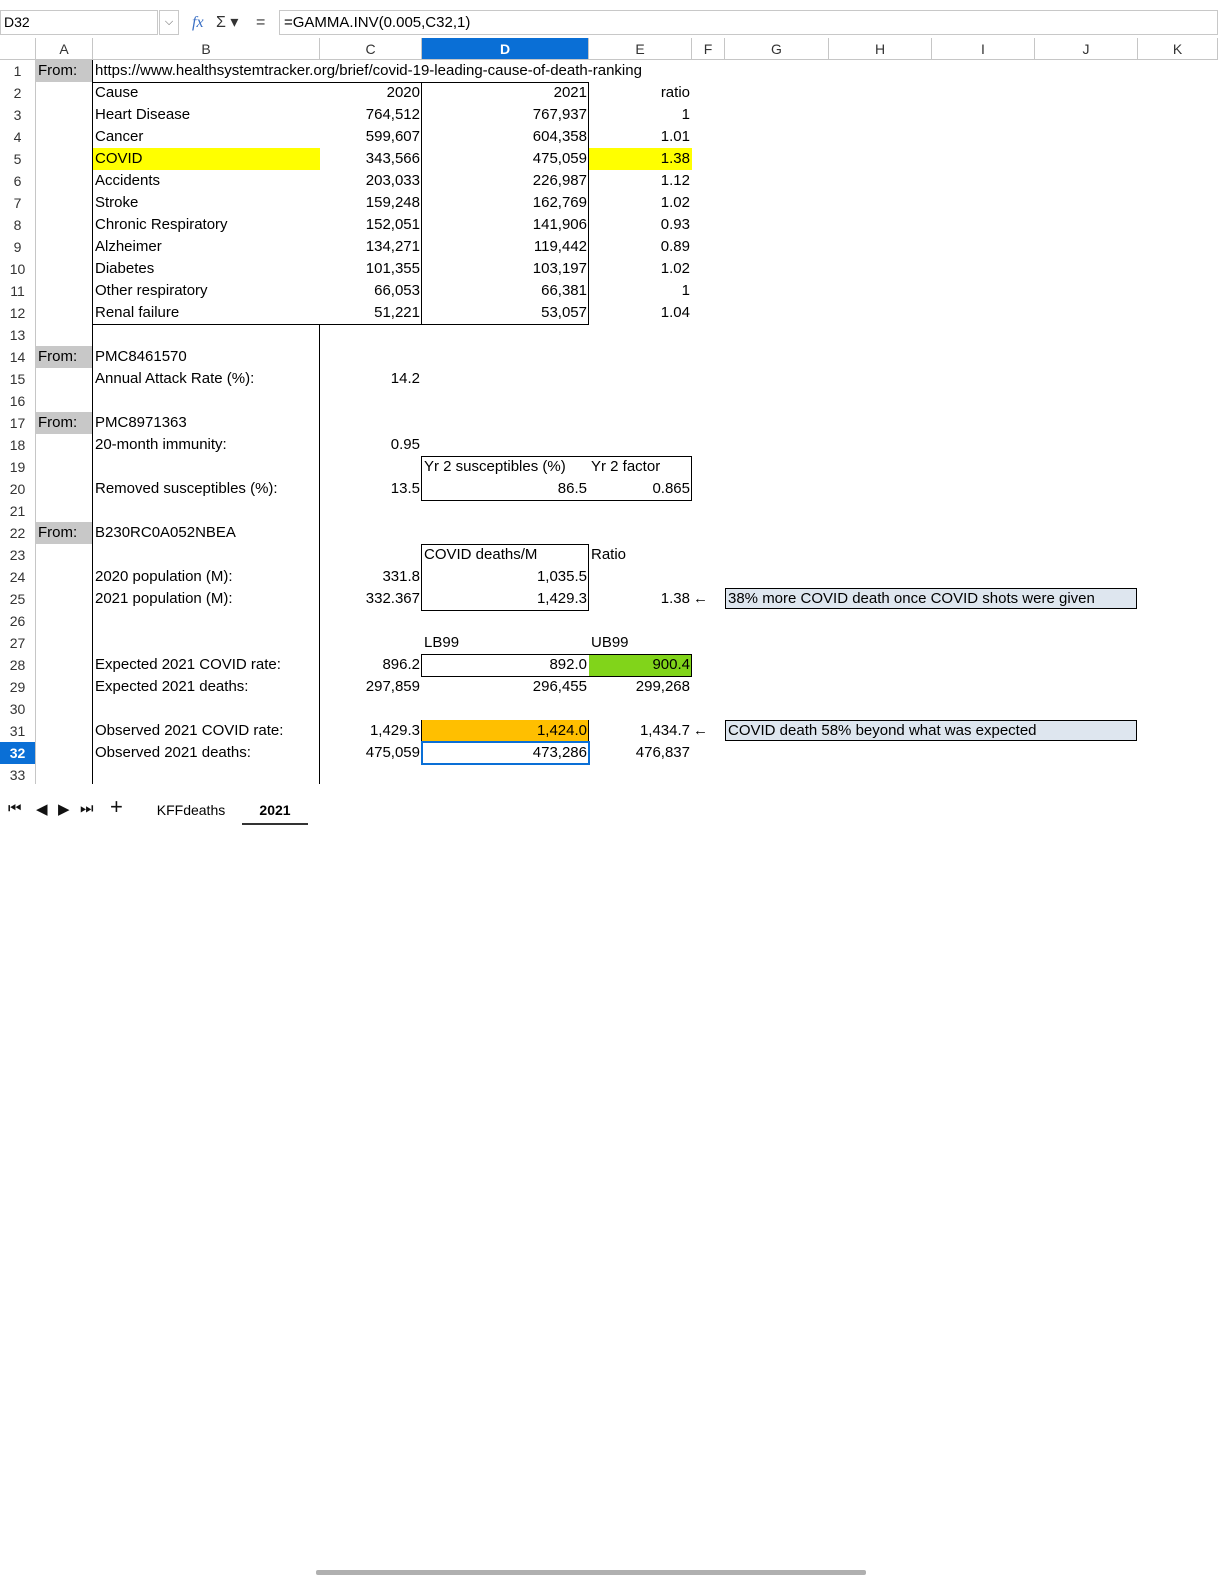 This screenshot has width=1218, height=1575. I want to click on cell-d6: 226,987, so click(505, 181).